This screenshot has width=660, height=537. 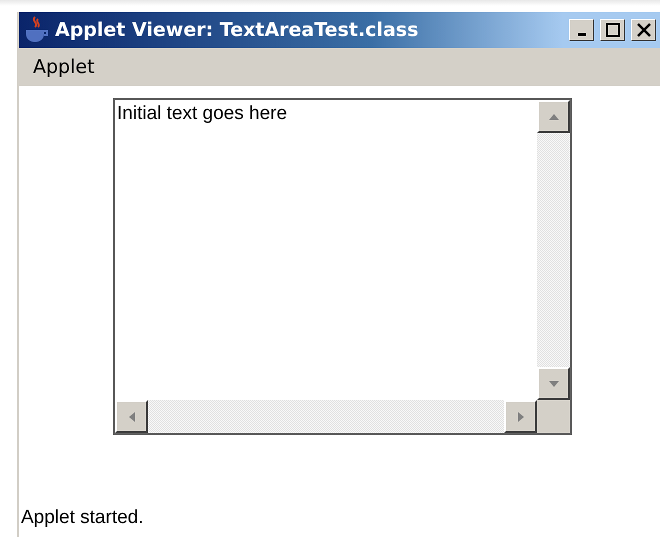 I want to click on scroll-right-button, so click(x=520, y=416).